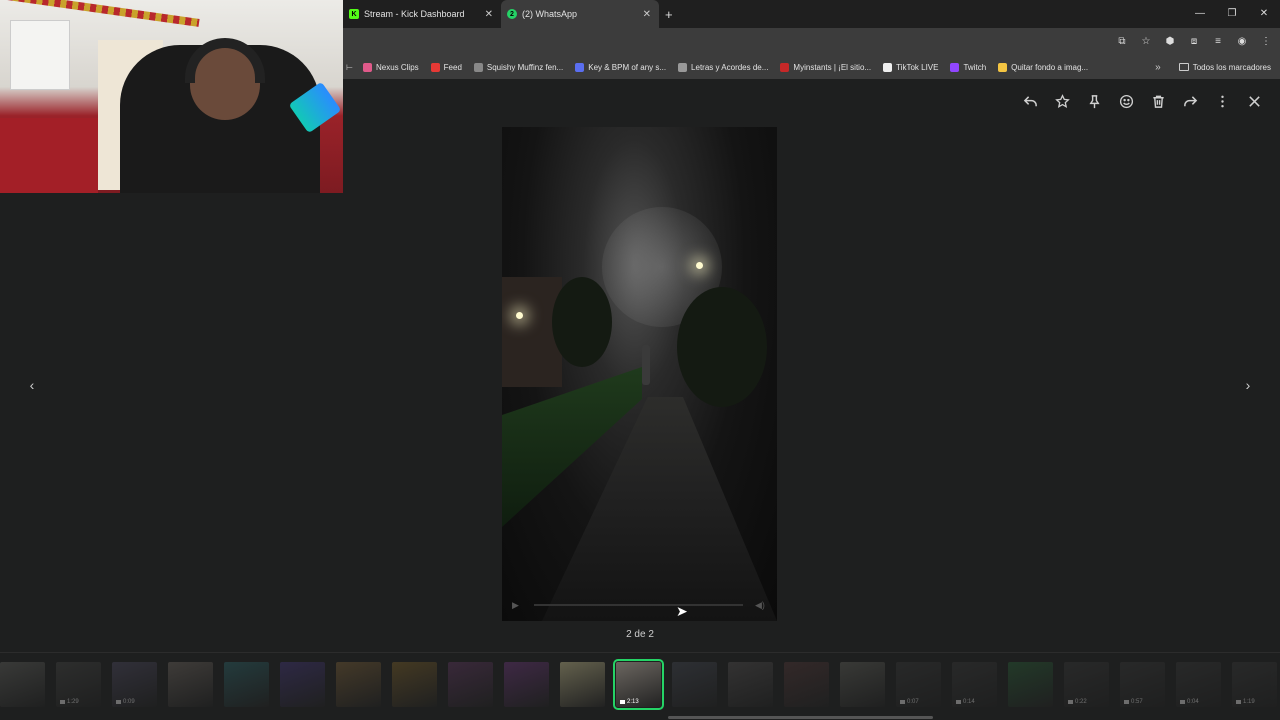 The image size is (1280, 720). Describe the element at coordinates (1122, 41) in the screenshot. I see `install-app-icon: ⧉` at that location.